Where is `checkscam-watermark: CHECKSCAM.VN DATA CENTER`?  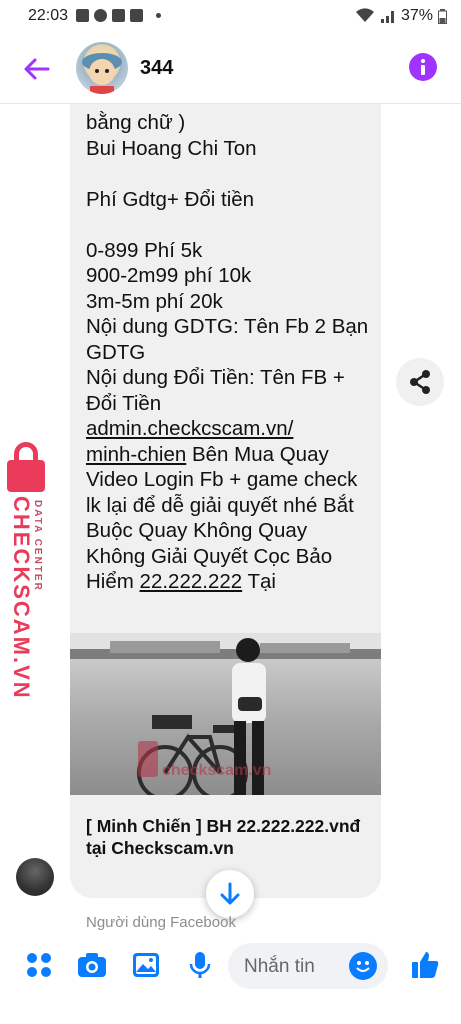 checkscam-watermark: CHECKSCAM.VN DATA CENTER is located at coordinates (26, 571).